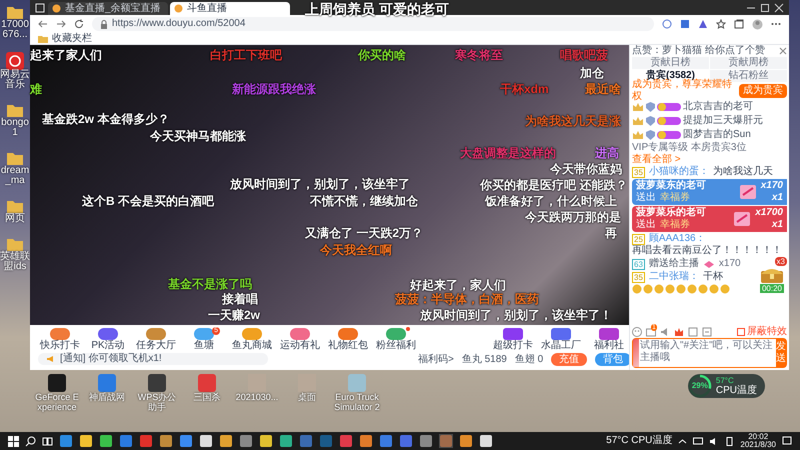  I want to click on icon-label: Euro Truck Simulator 2, so click(357, 402).